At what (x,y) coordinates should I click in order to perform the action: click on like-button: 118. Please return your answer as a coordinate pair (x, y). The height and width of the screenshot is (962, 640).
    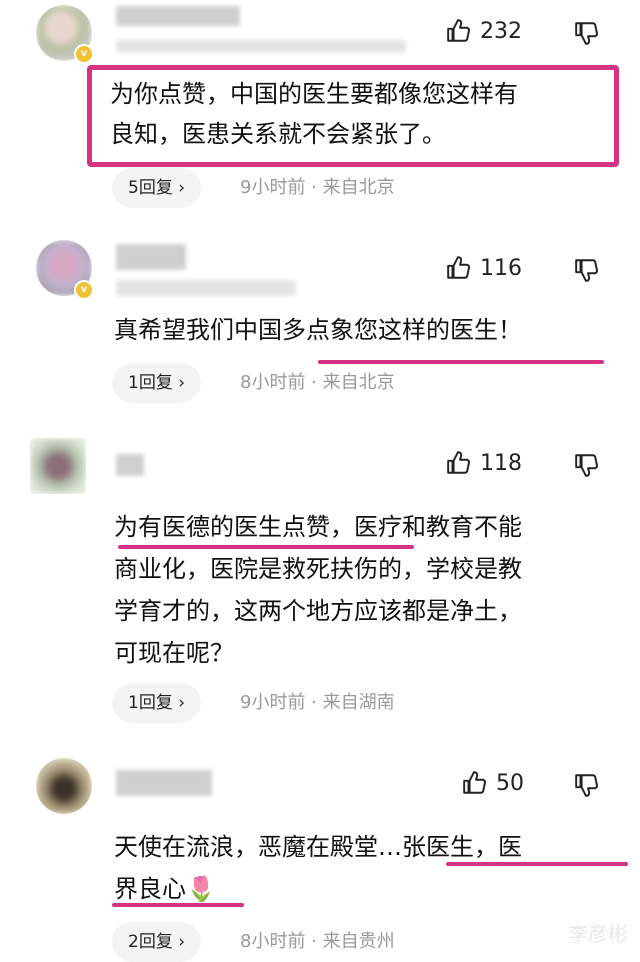
    Looking at the image, I should click on (484, 463).